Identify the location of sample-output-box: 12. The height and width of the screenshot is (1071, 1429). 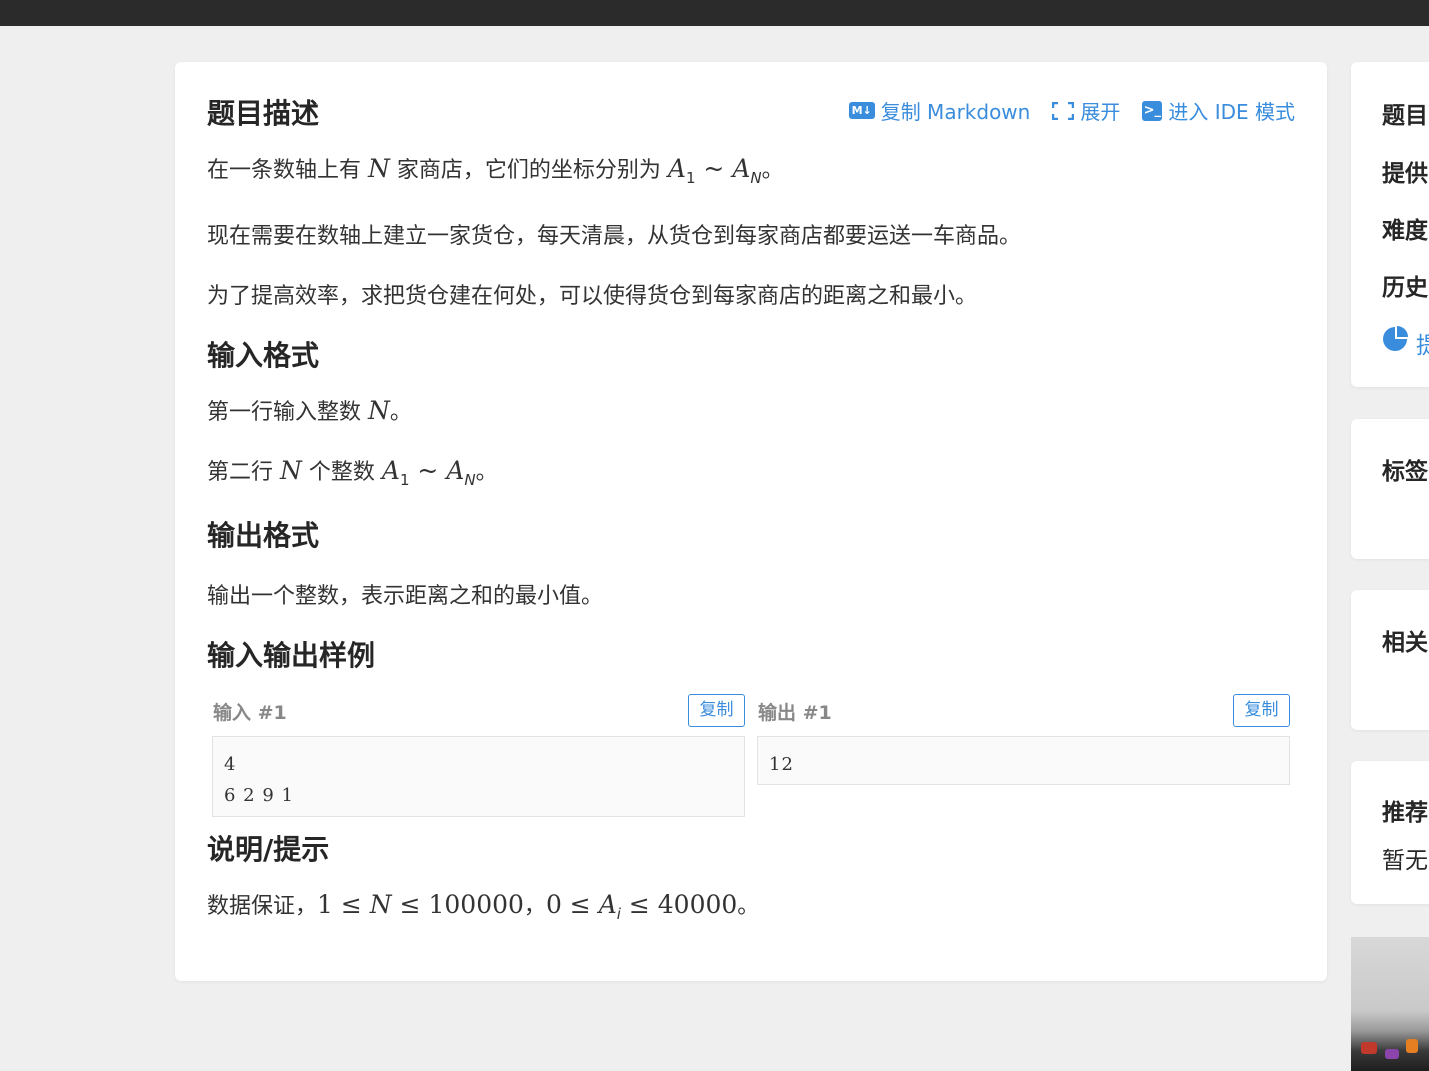
(1023, 760).